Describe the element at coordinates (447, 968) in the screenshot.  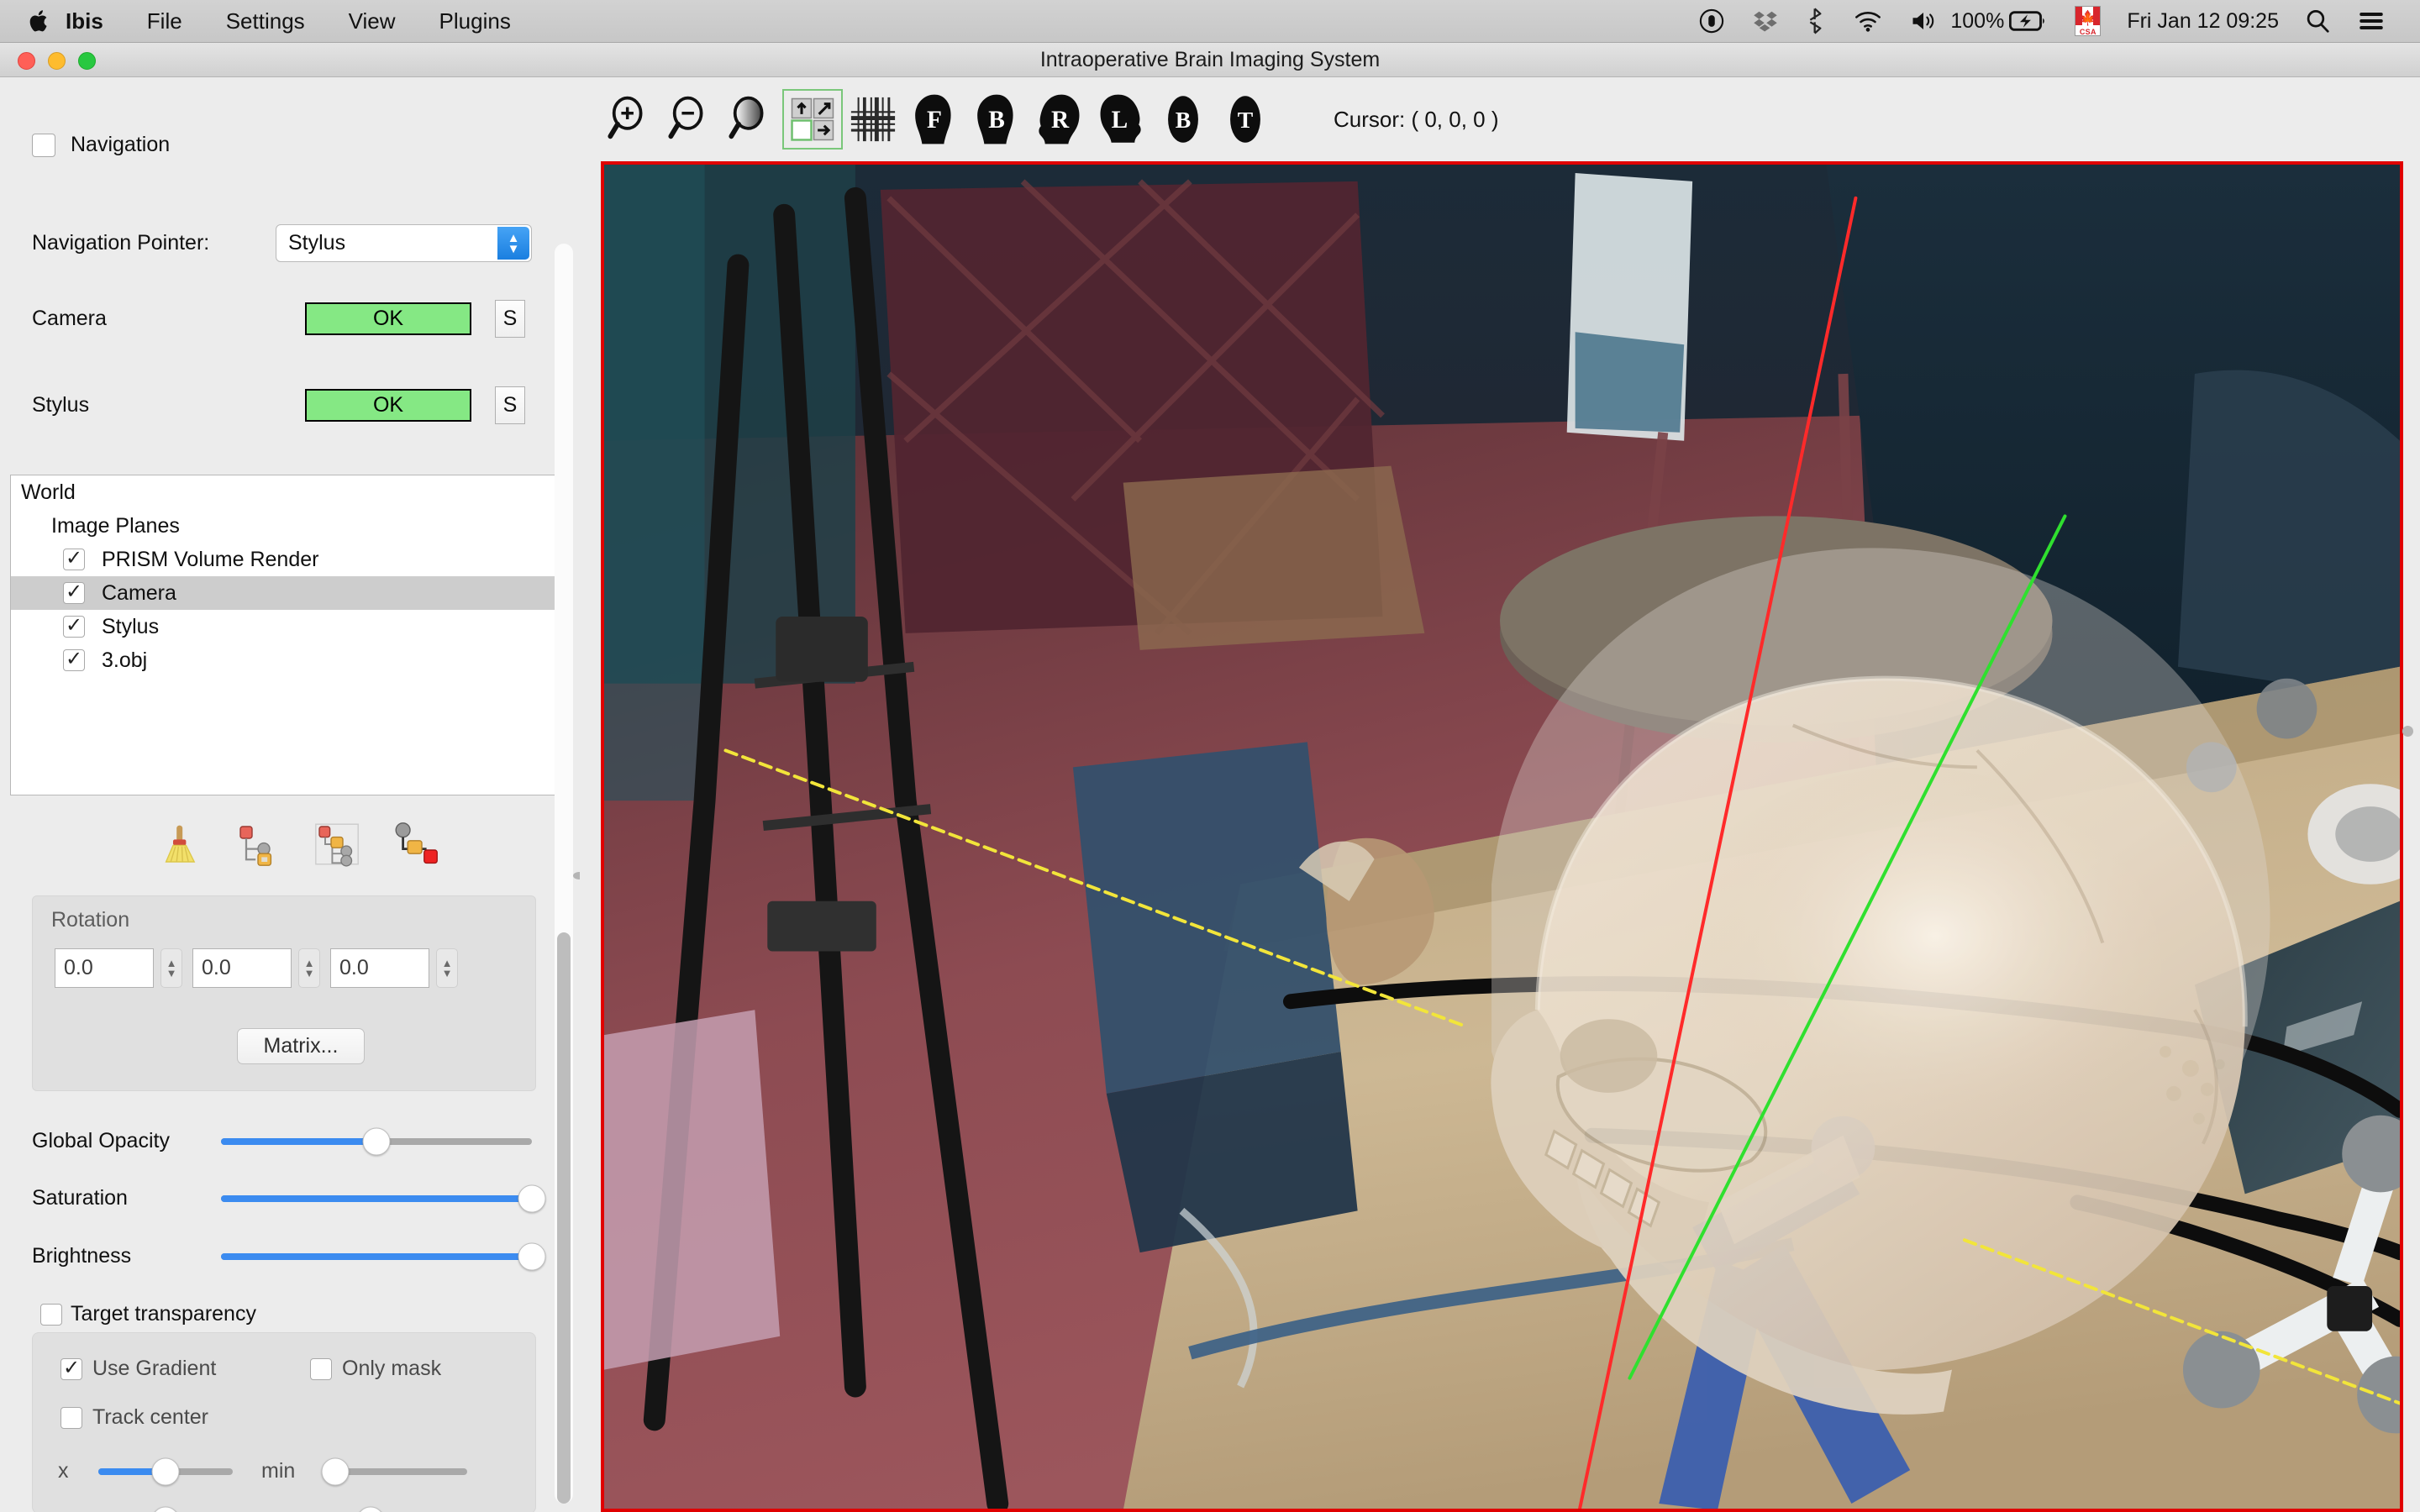
I see `rotation-z-spin-arrows: ▲ ▼` at that location.